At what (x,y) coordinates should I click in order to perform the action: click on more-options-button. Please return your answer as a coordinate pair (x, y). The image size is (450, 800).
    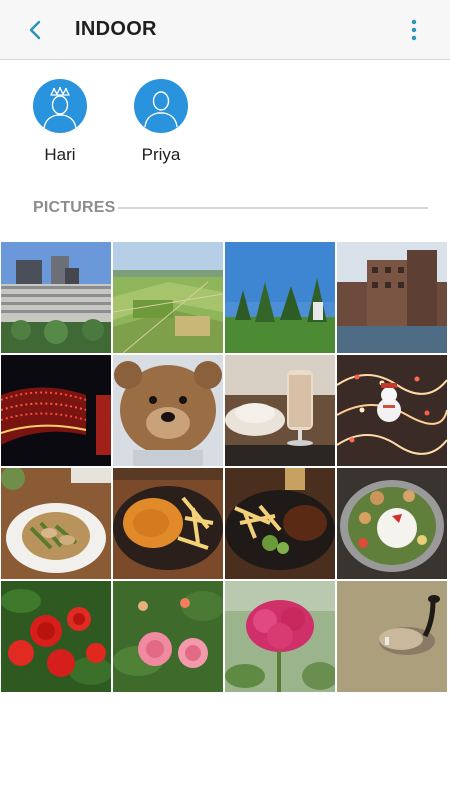
    Looking at the image, I should click on (414, 30).